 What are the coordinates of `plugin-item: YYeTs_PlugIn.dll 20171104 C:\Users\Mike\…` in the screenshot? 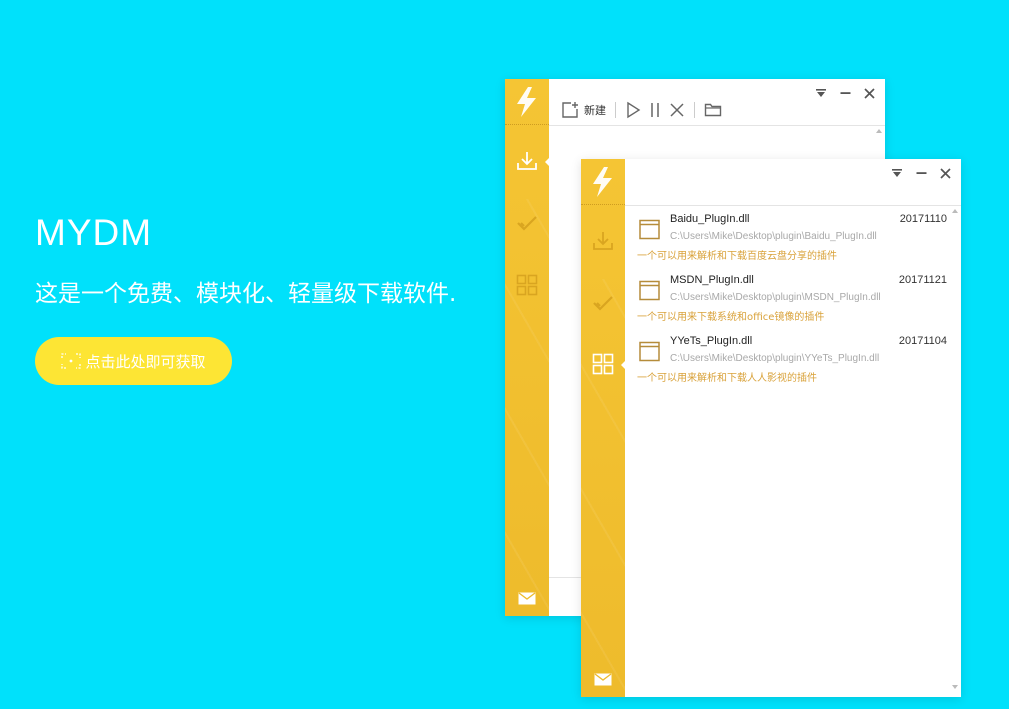 It's located at (786, 359).